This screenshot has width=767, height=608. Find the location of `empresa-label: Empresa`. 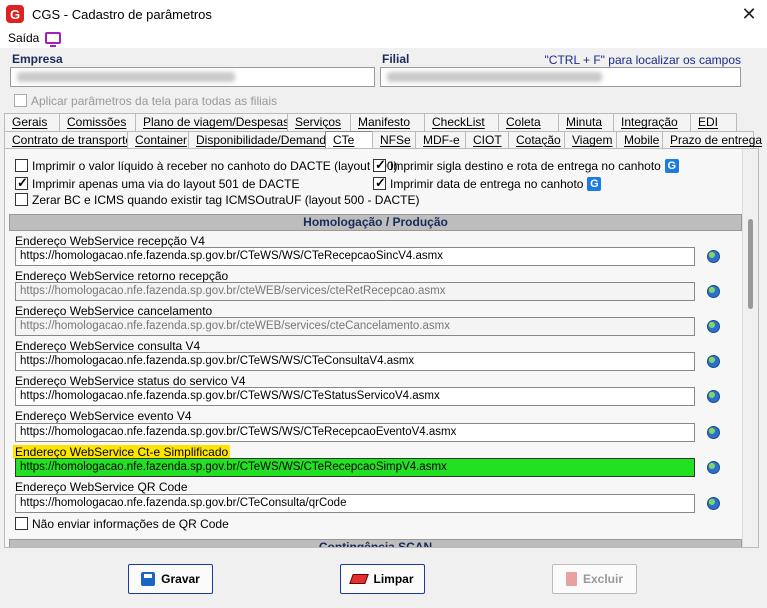

empresa-label: Empresa is located at coordinates (37, 59).